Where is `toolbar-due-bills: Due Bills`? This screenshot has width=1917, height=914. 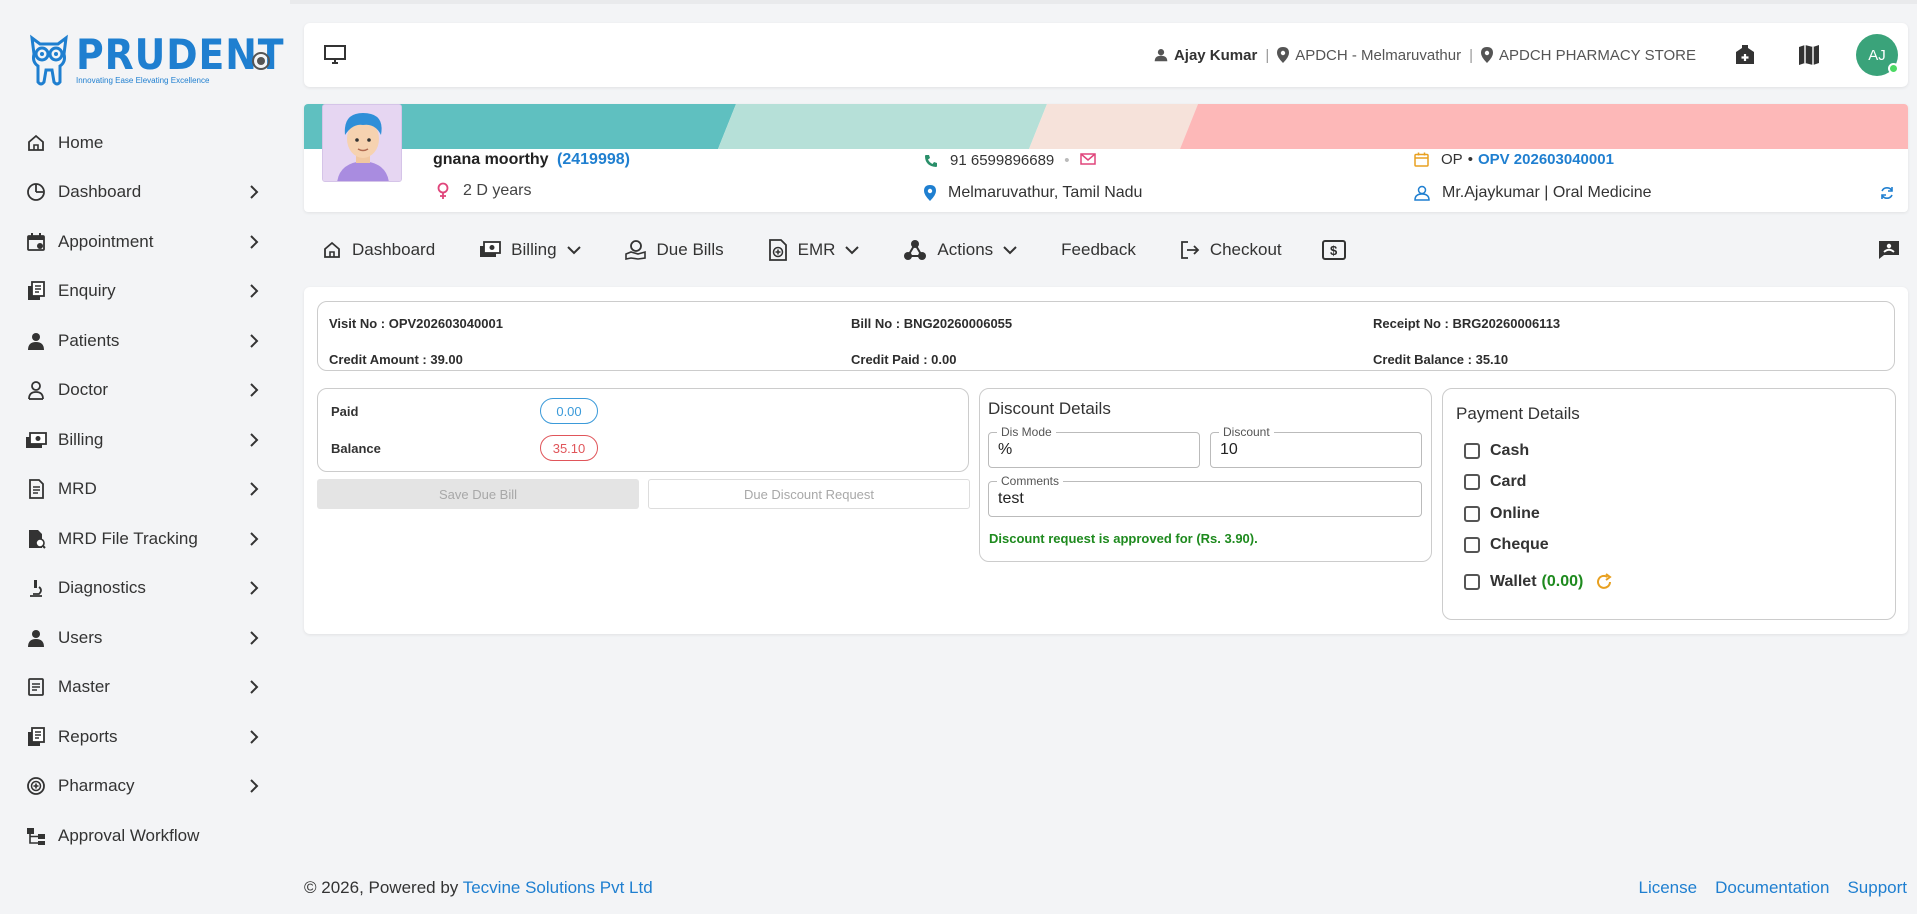 toolbar-due-bills: Due Bills is located at coordinates (674, 250).